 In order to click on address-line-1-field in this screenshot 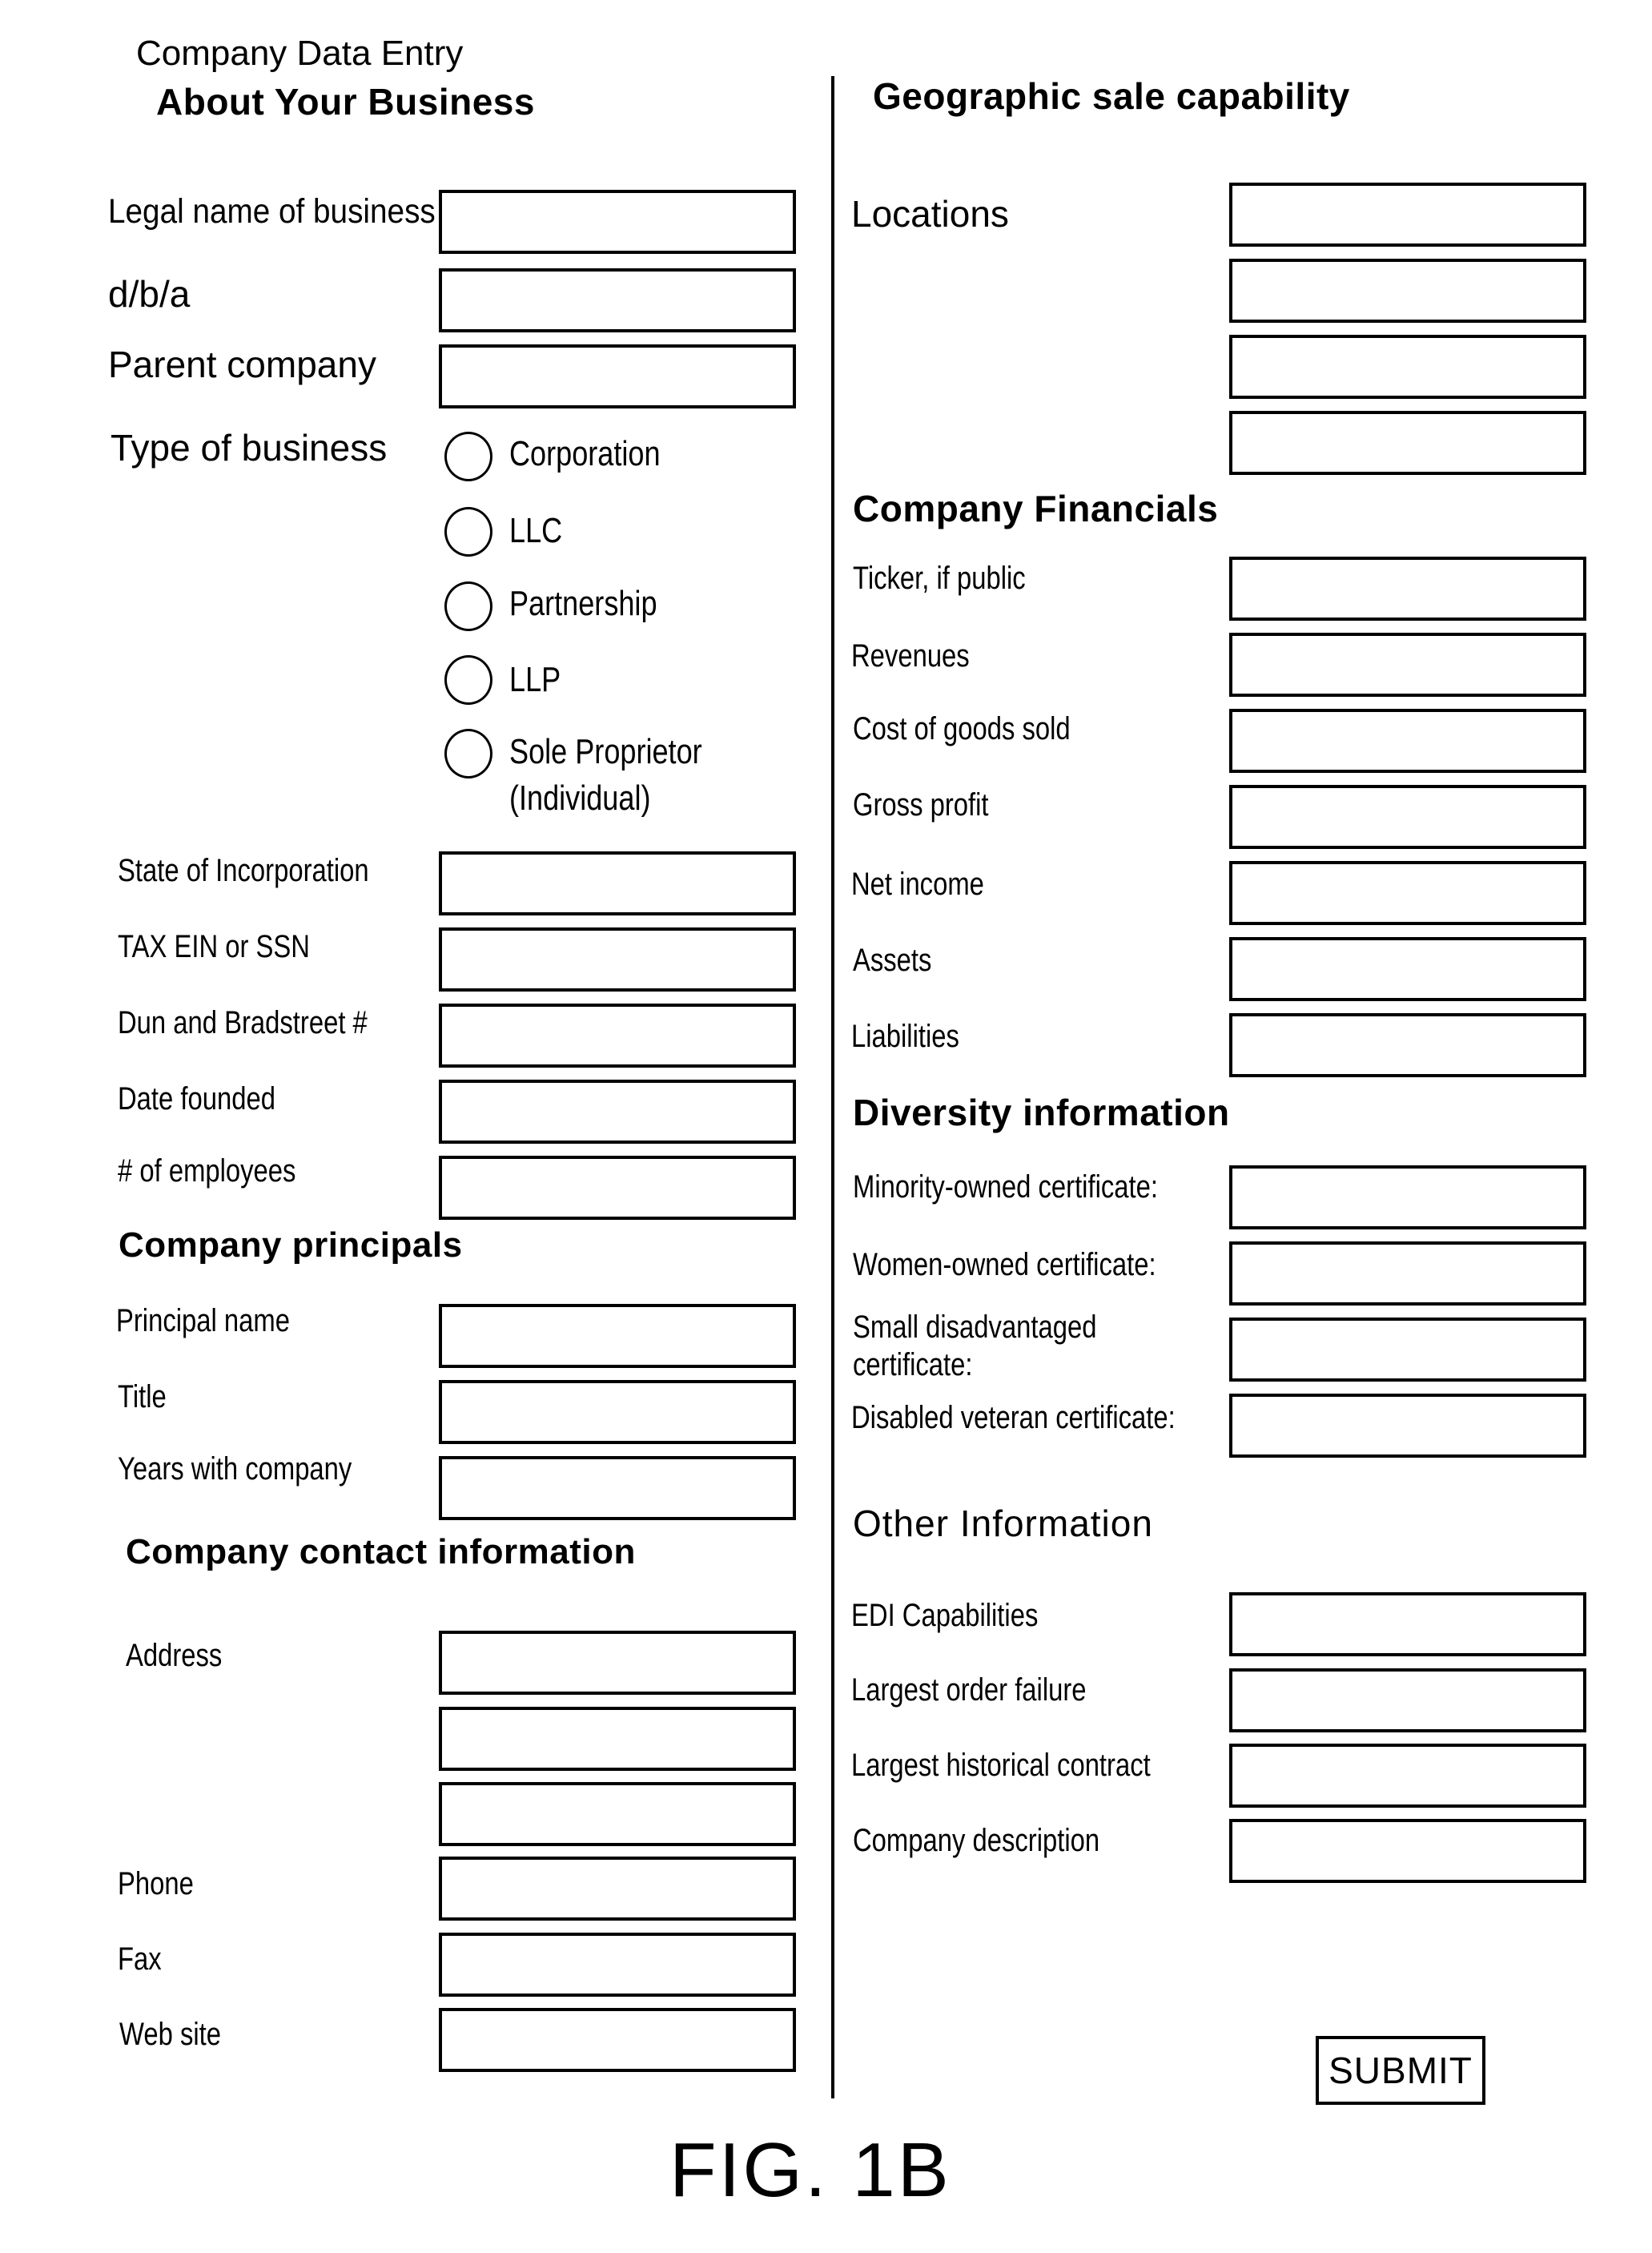, I will do `click(617, 1663)`.